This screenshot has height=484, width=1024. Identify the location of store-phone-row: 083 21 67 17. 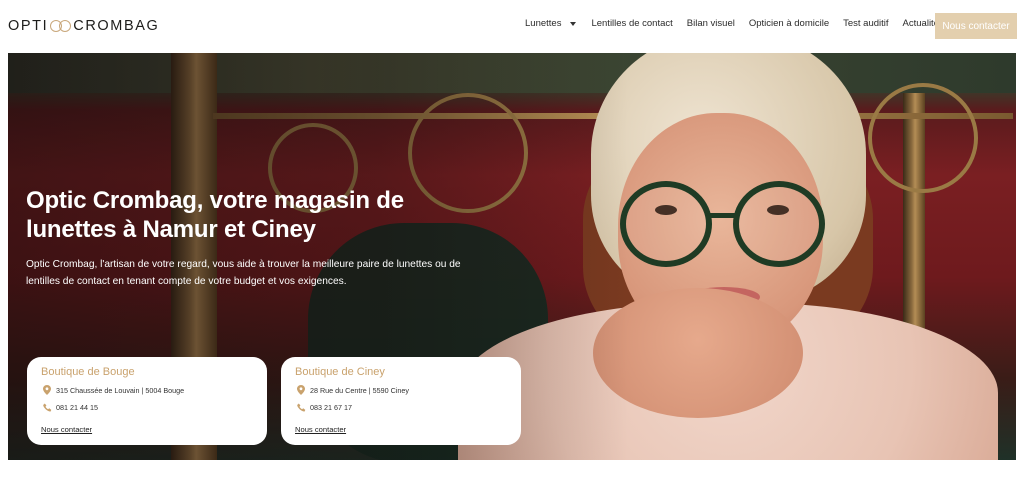
(408, 407).